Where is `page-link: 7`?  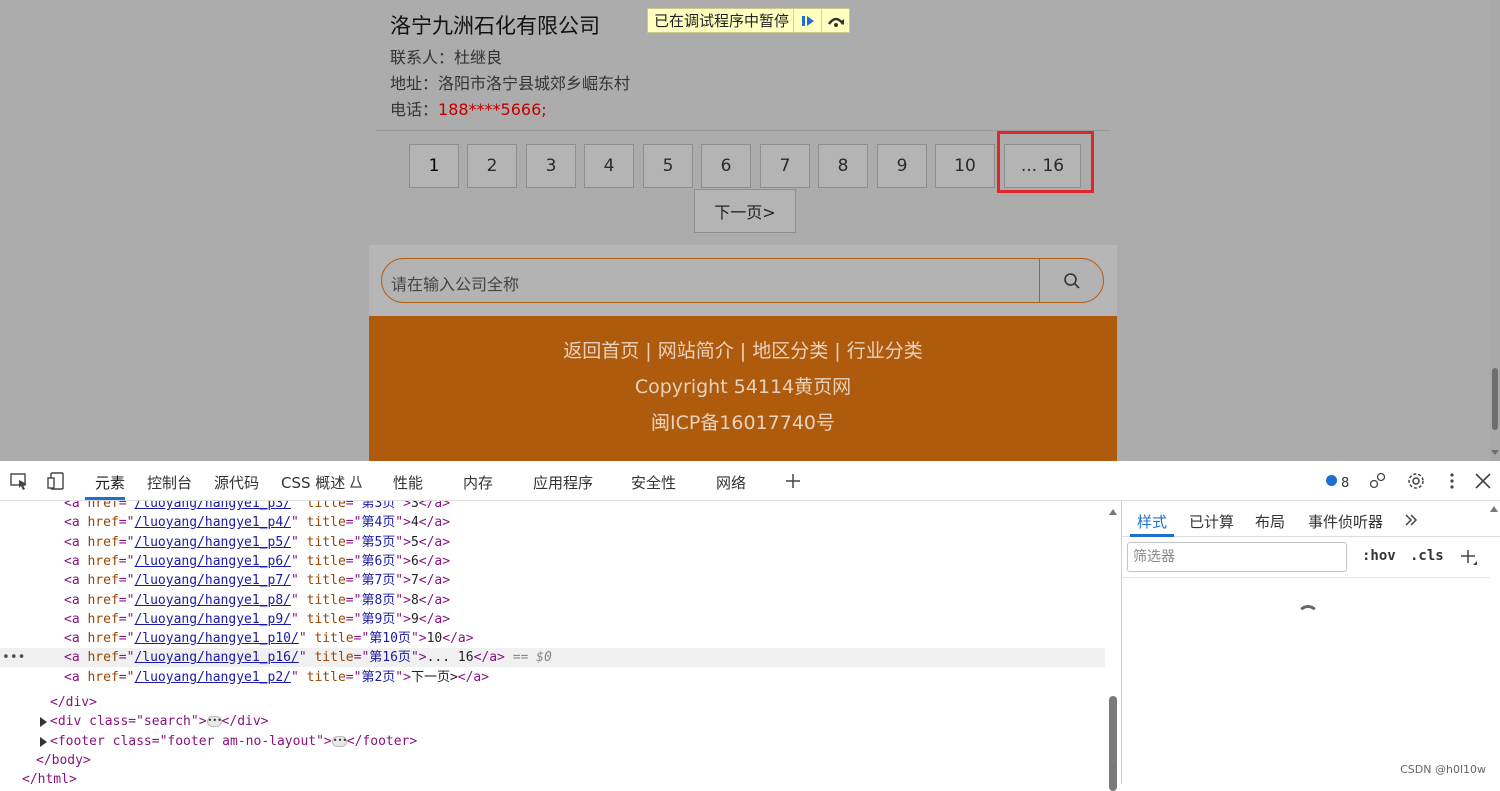 page-link: 7 is located at coordinates (785, 166).